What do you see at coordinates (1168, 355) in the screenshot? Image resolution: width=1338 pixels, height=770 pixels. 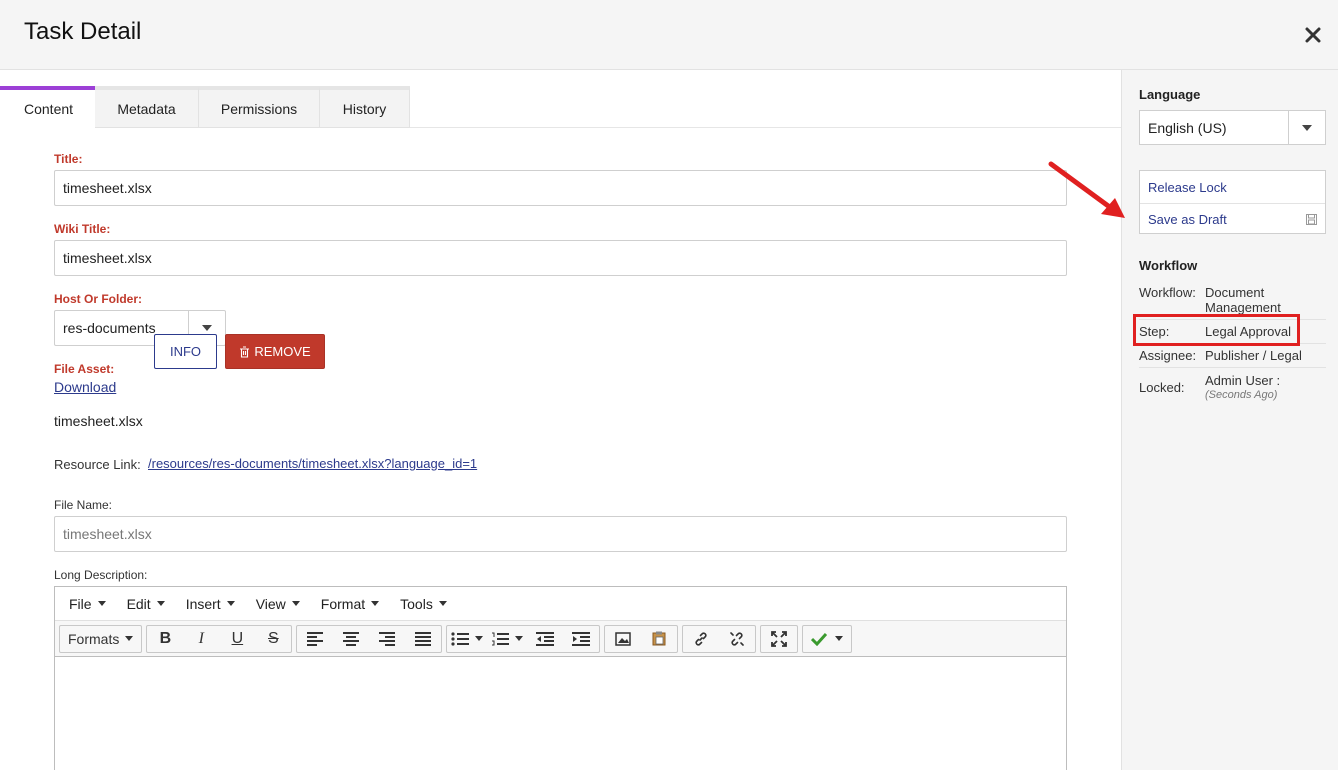 I see `assignee-key: Assignee:` at bounding box center [1168, 355].